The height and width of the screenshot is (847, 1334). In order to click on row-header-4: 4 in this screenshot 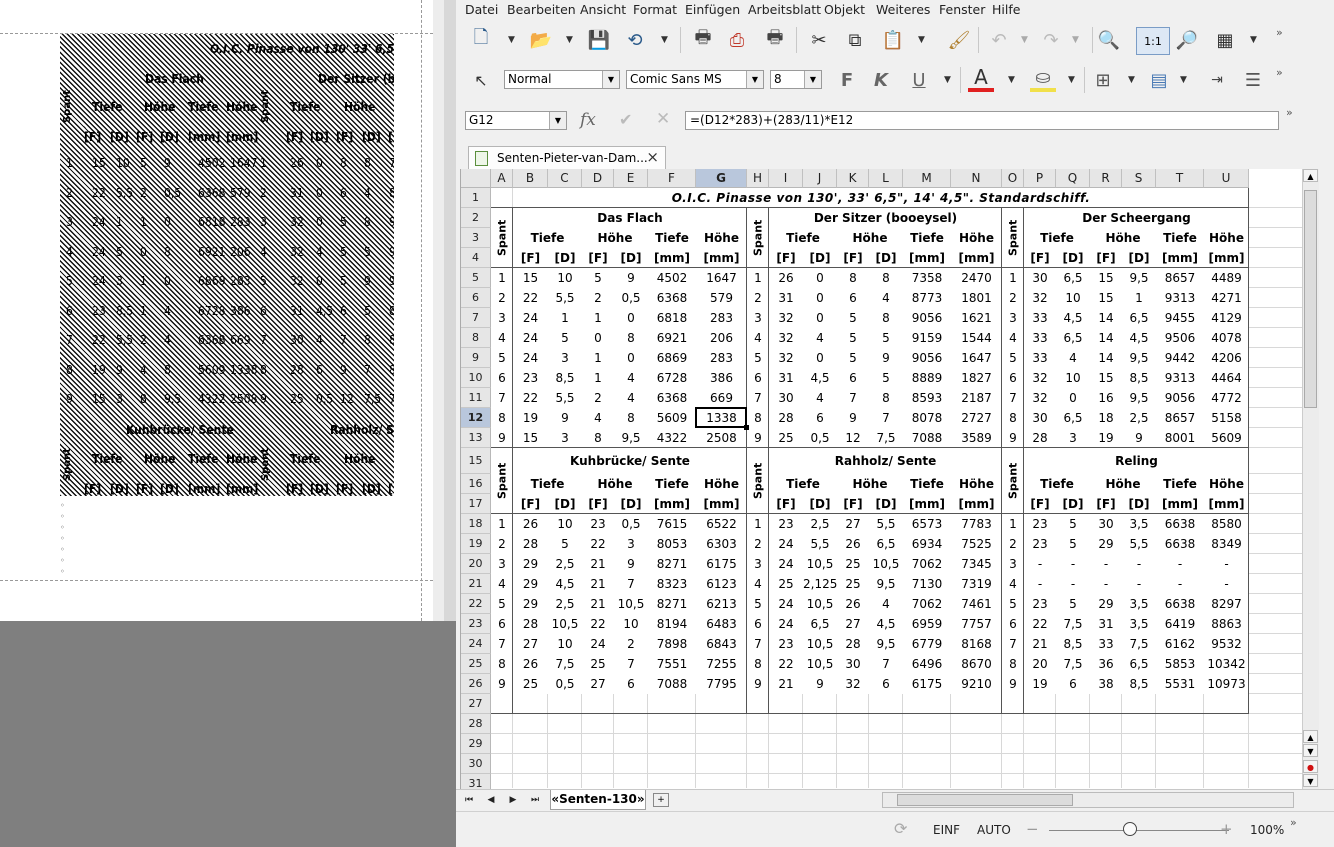, I will do `click(476, 258)`.